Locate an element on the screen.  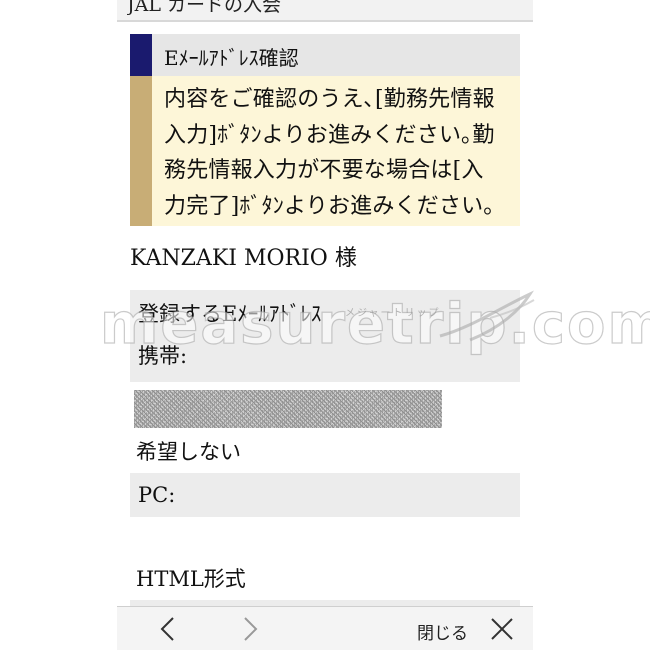
html-format-value: HTML形式 is located at coordinates (191, 579).